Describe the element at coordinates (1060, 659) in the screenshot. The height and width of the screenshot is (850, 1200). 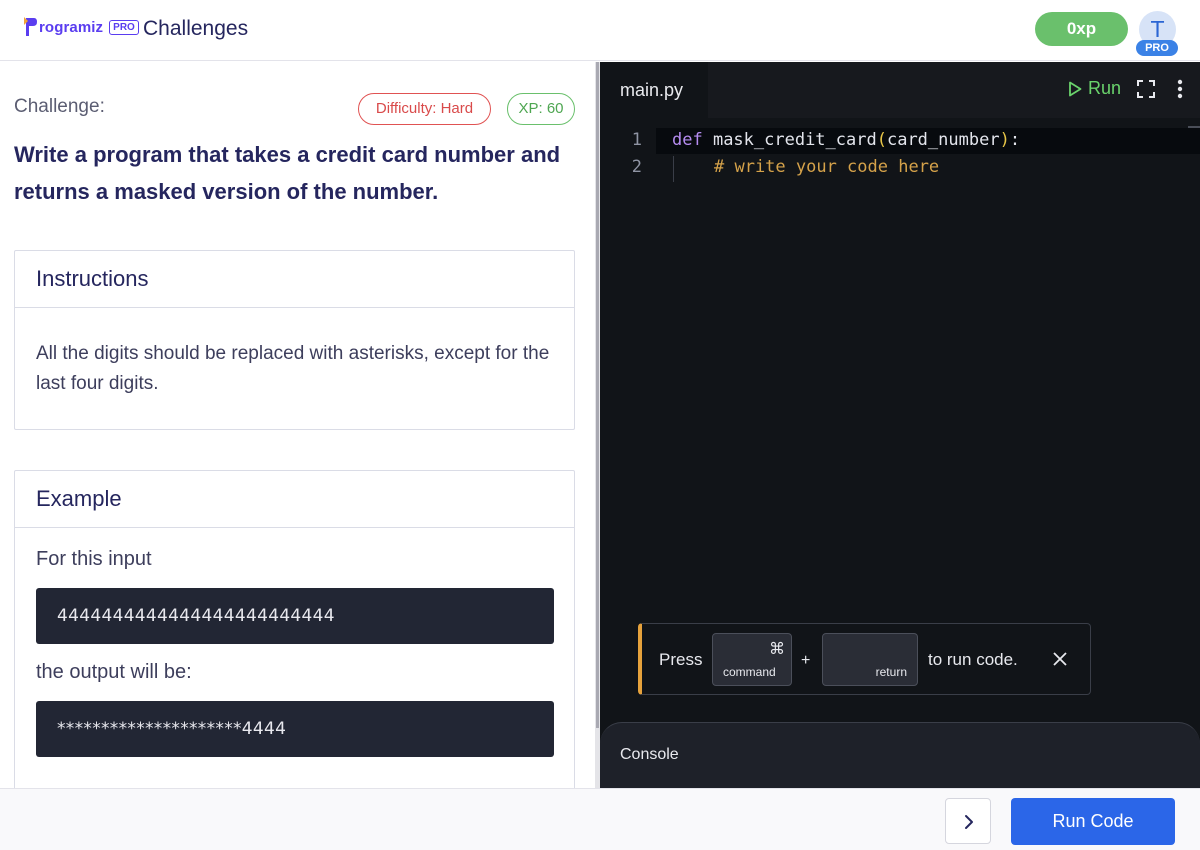
I see `close-icon` at that location.